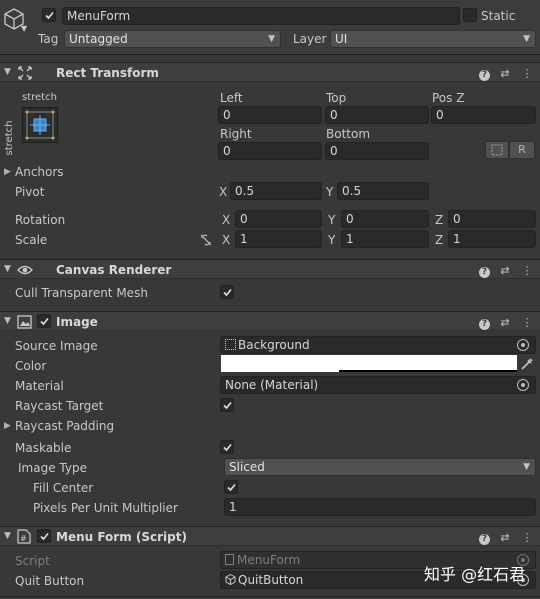  What do you see at coordinates (40, 220) in the screenshot?
I see `rotation-label: Rotation` at bounding box center [40, 220].